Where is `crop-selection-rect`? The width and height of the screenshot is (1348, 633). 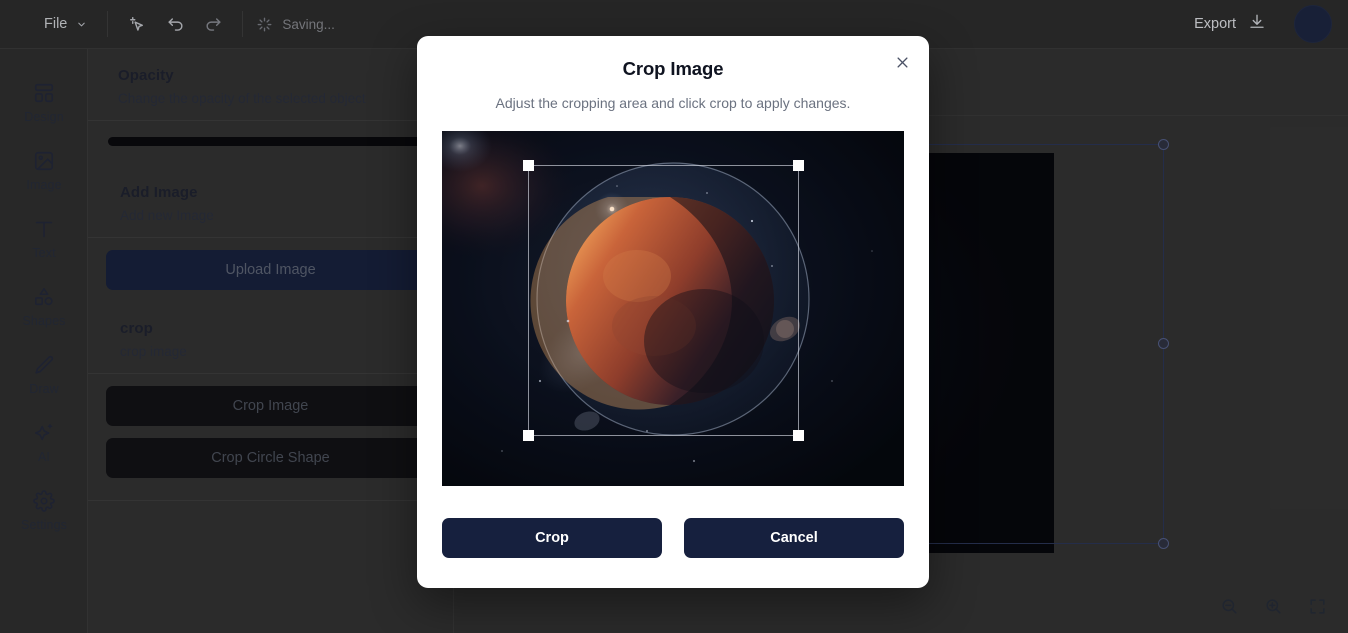 crop-selection-rect is located at coordinates (663, 300).